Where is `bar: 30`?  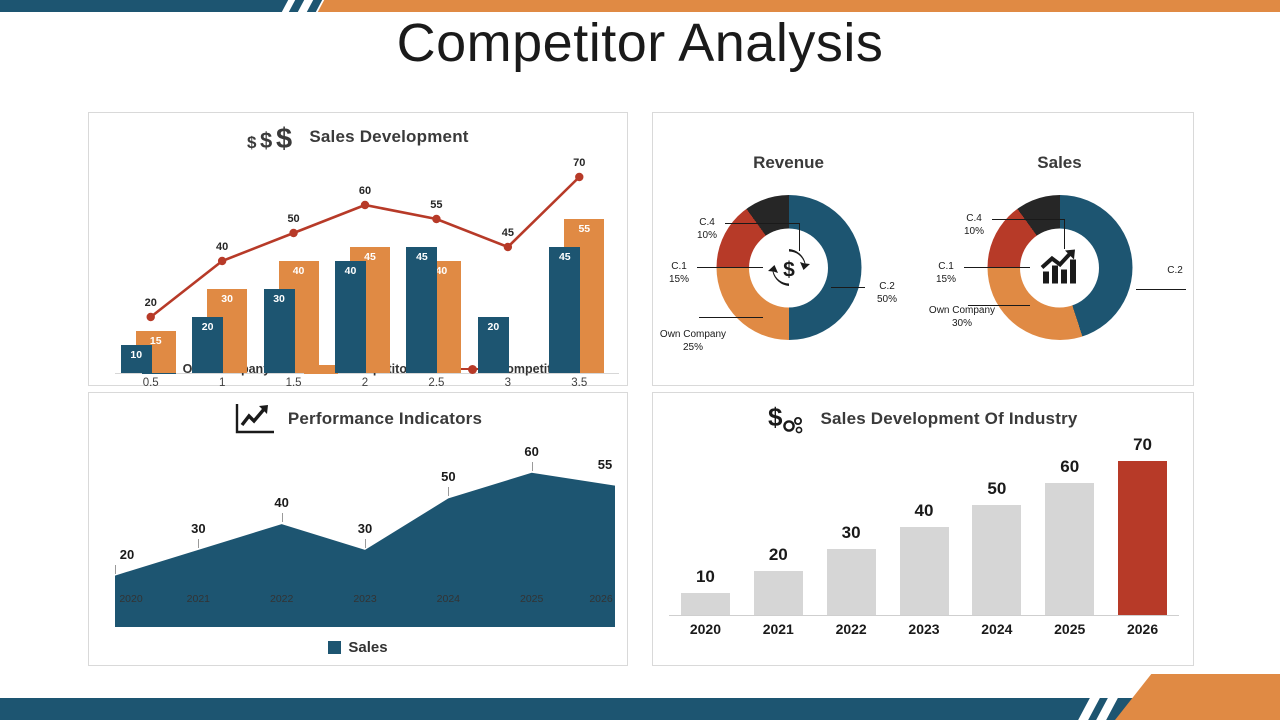
bar: 30 is located at coordinates (851, 569).